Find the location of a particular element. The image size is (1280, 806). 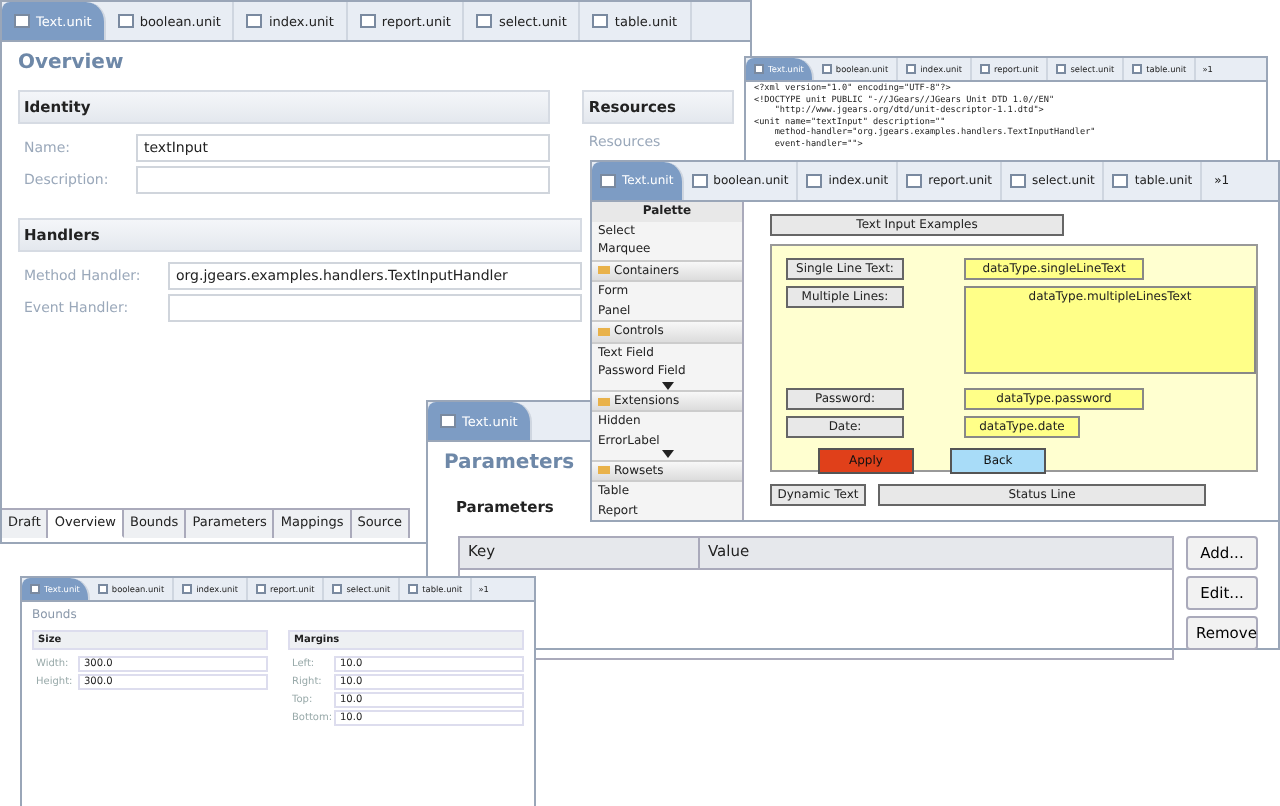

page-title: Parameters is located at coordinates (509, 463).